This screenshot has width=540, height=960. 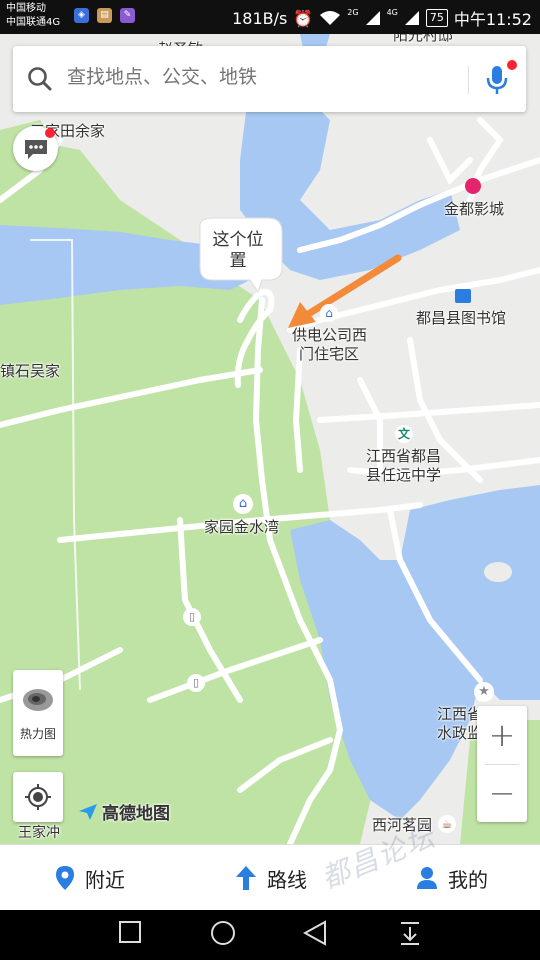 I want to click on map-label-library: 都昌县图书馆, so click(x=461, y=317).